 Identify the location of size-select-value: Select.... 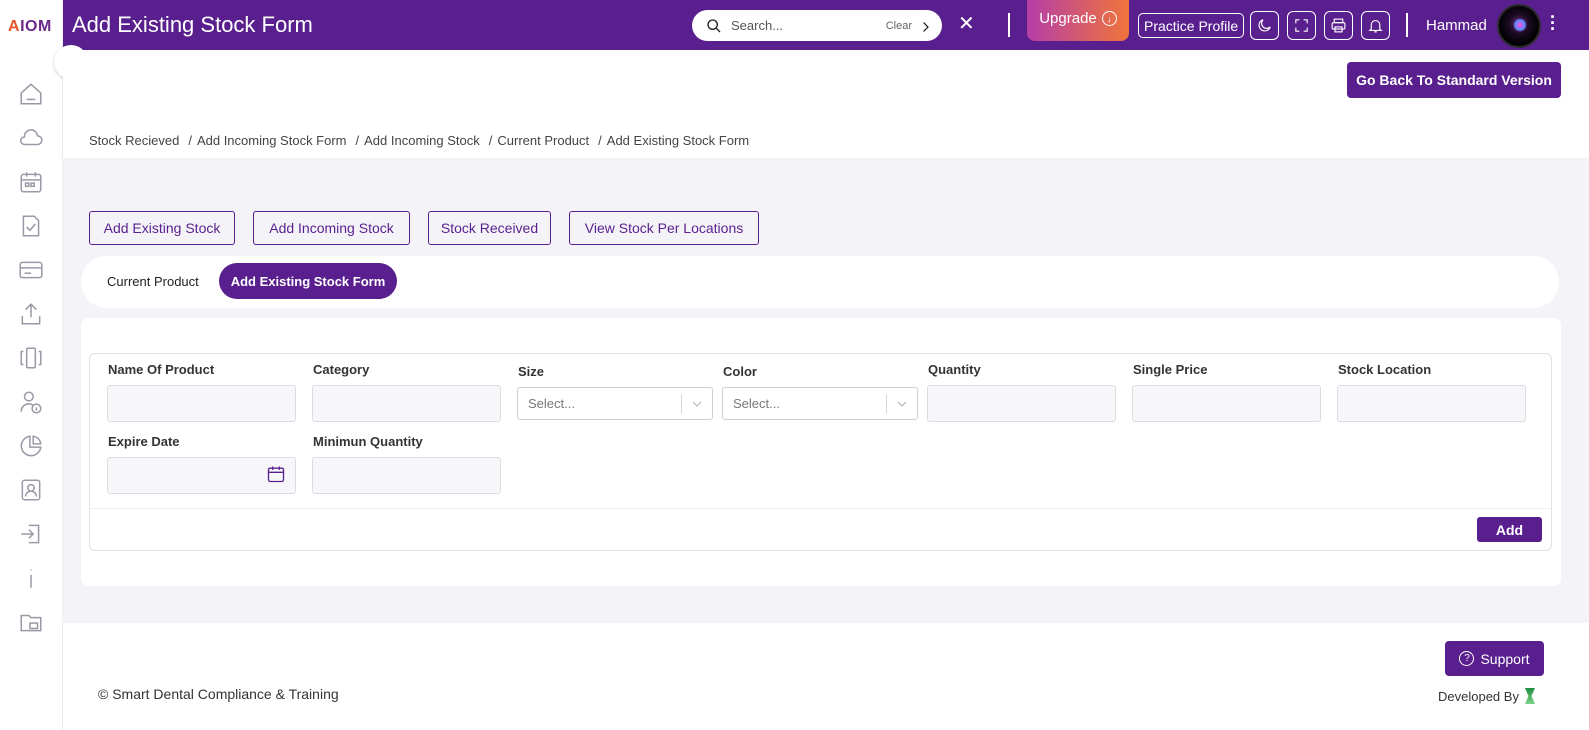
(551, 403).